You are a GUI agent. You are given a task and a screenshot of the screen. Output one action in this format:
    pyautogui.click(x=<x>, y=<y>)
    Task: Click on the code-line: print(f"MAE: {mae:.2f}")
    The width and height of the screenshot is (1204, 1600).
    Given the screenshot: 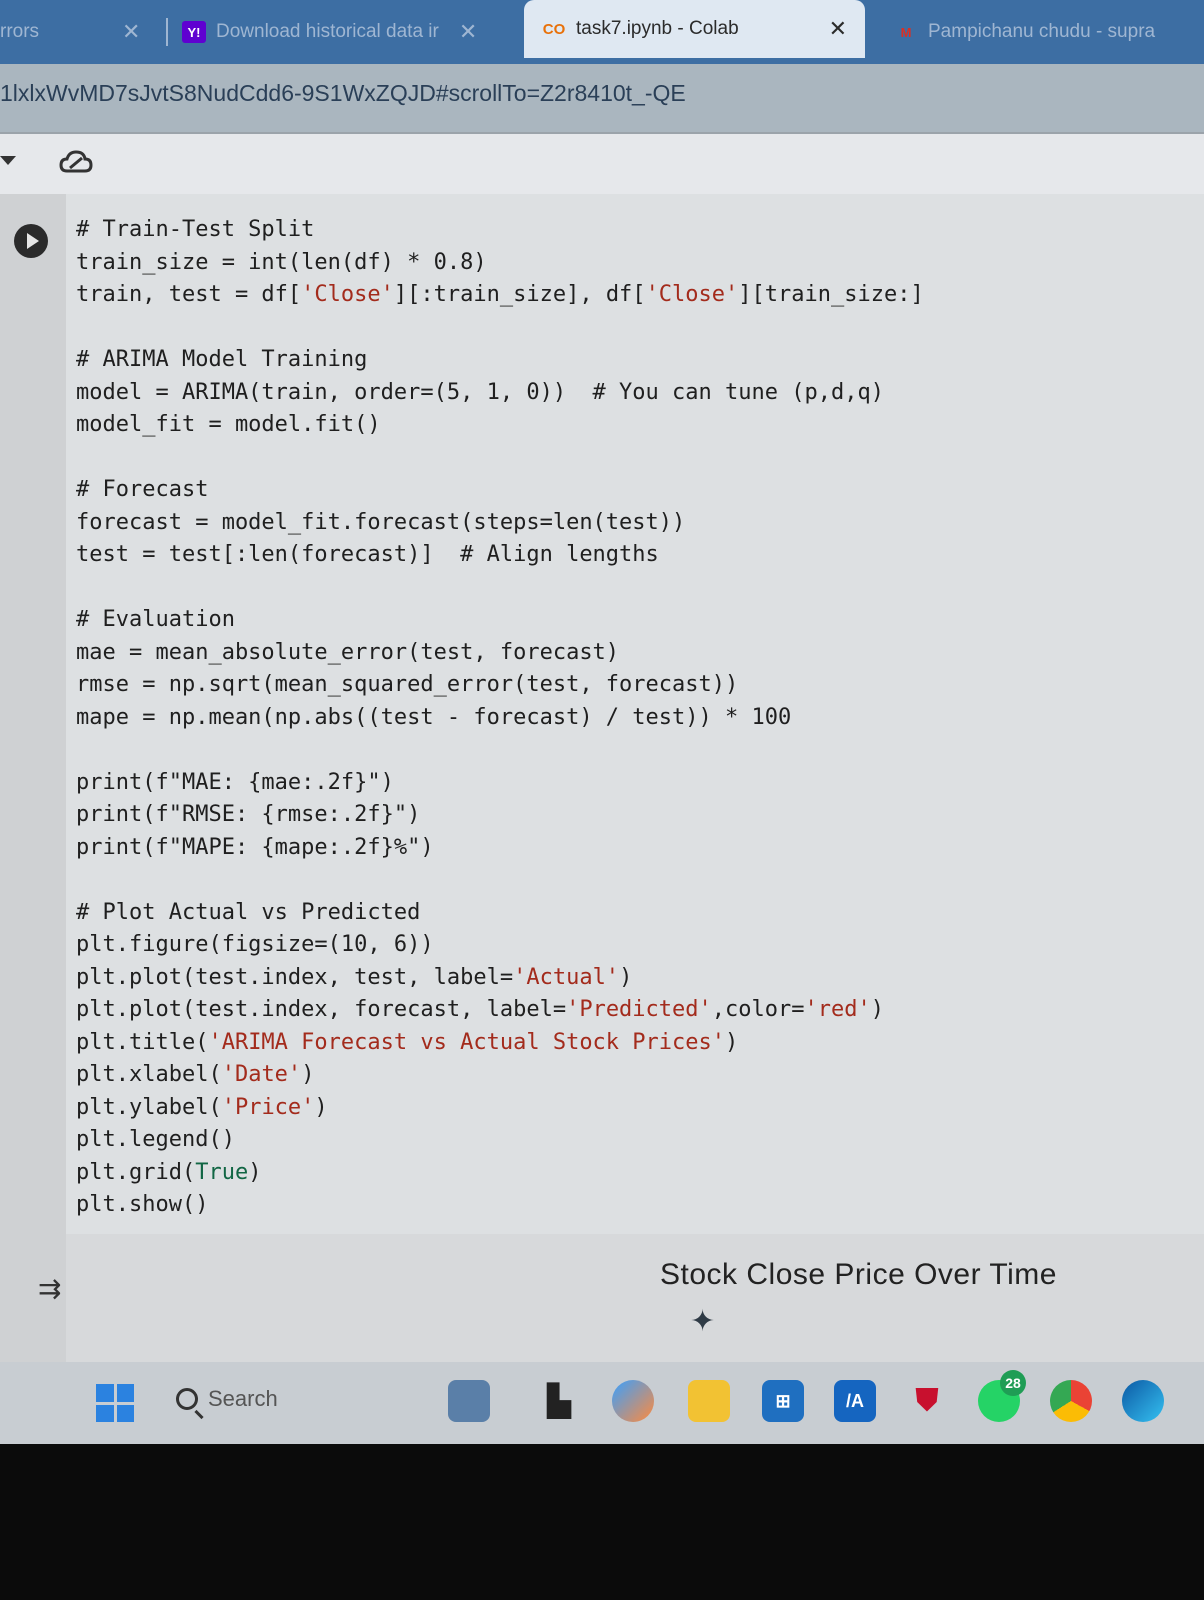 What is the action you would take?
    pyautogui.click(x=235, y=782)
    